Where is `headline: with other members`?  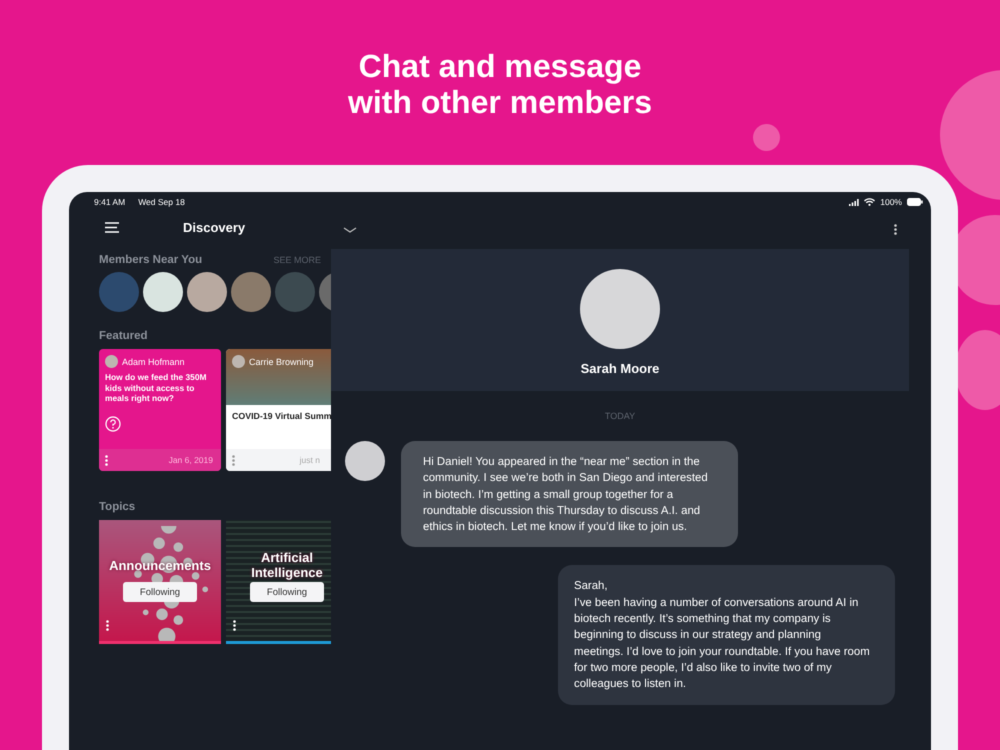 headline: with other members is located at coordinates (500, 102).